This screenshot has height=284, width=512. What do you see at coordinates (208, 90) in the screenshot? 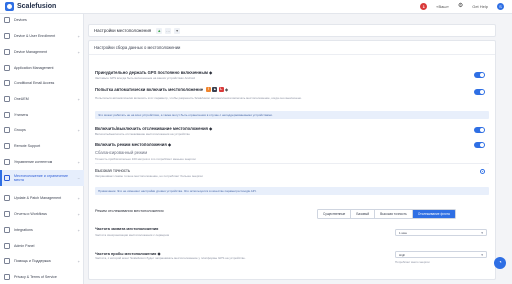
I see `warning-badge-icon: !` at bounding box center [208, 90].